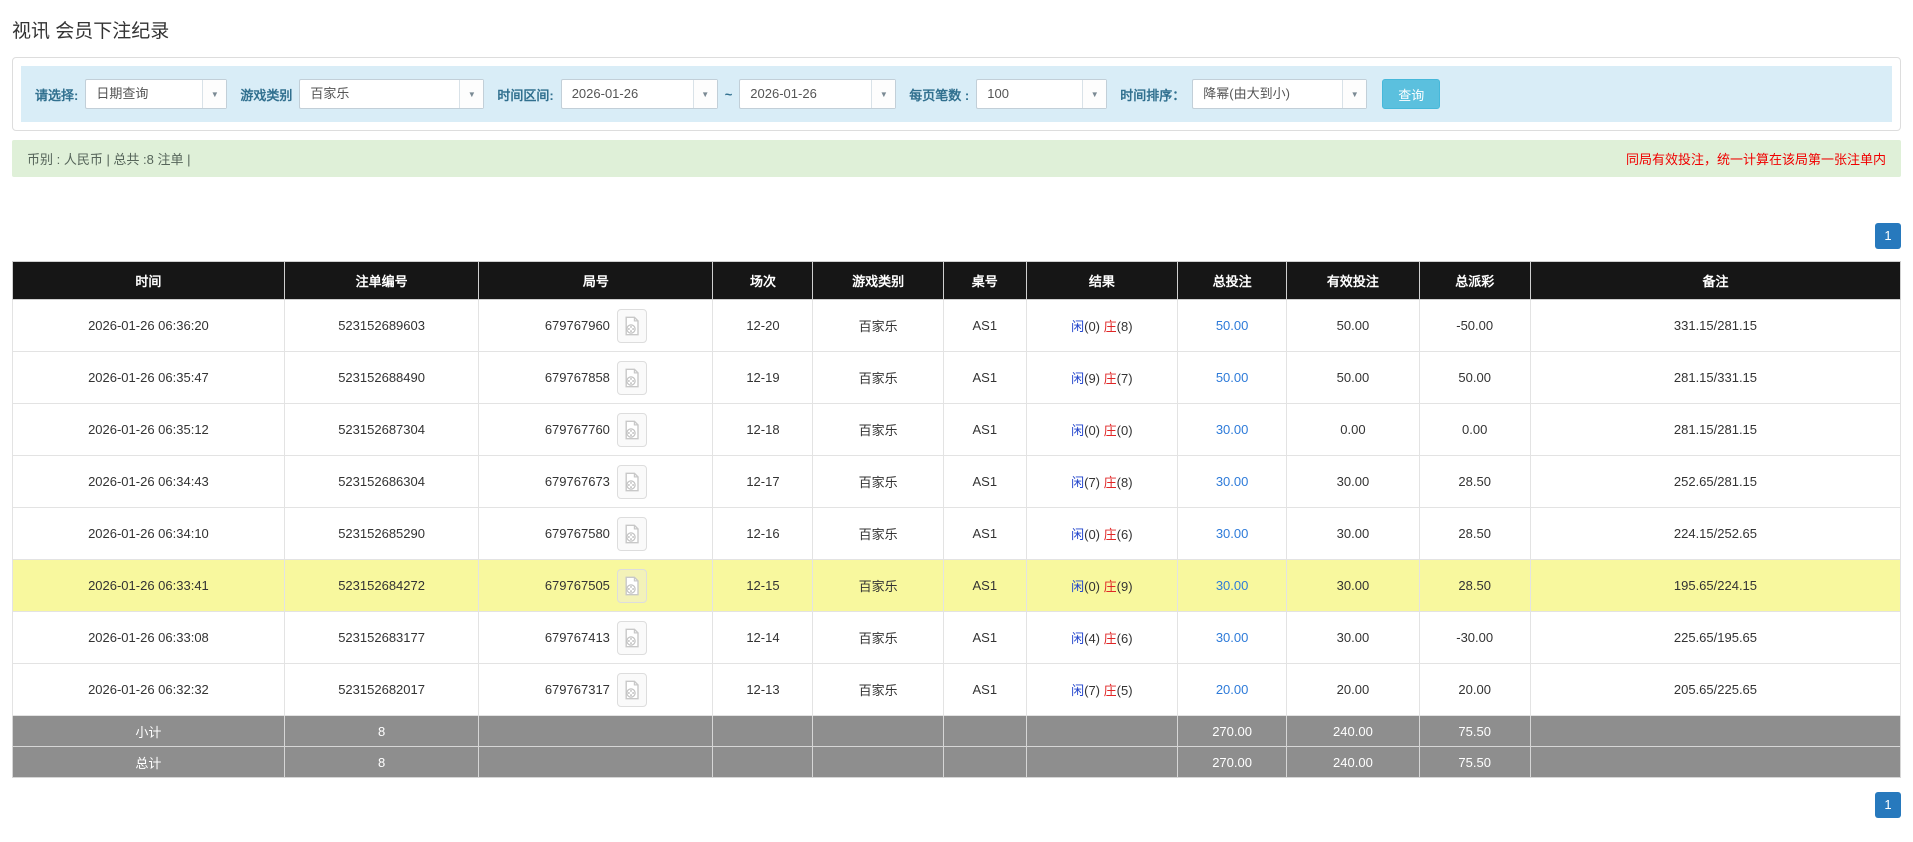  What do you see at coordinates (1715, 533) in the screenshot?
I see `cell-remark: 224.15/252.65` at bounding box center [1715, 533].